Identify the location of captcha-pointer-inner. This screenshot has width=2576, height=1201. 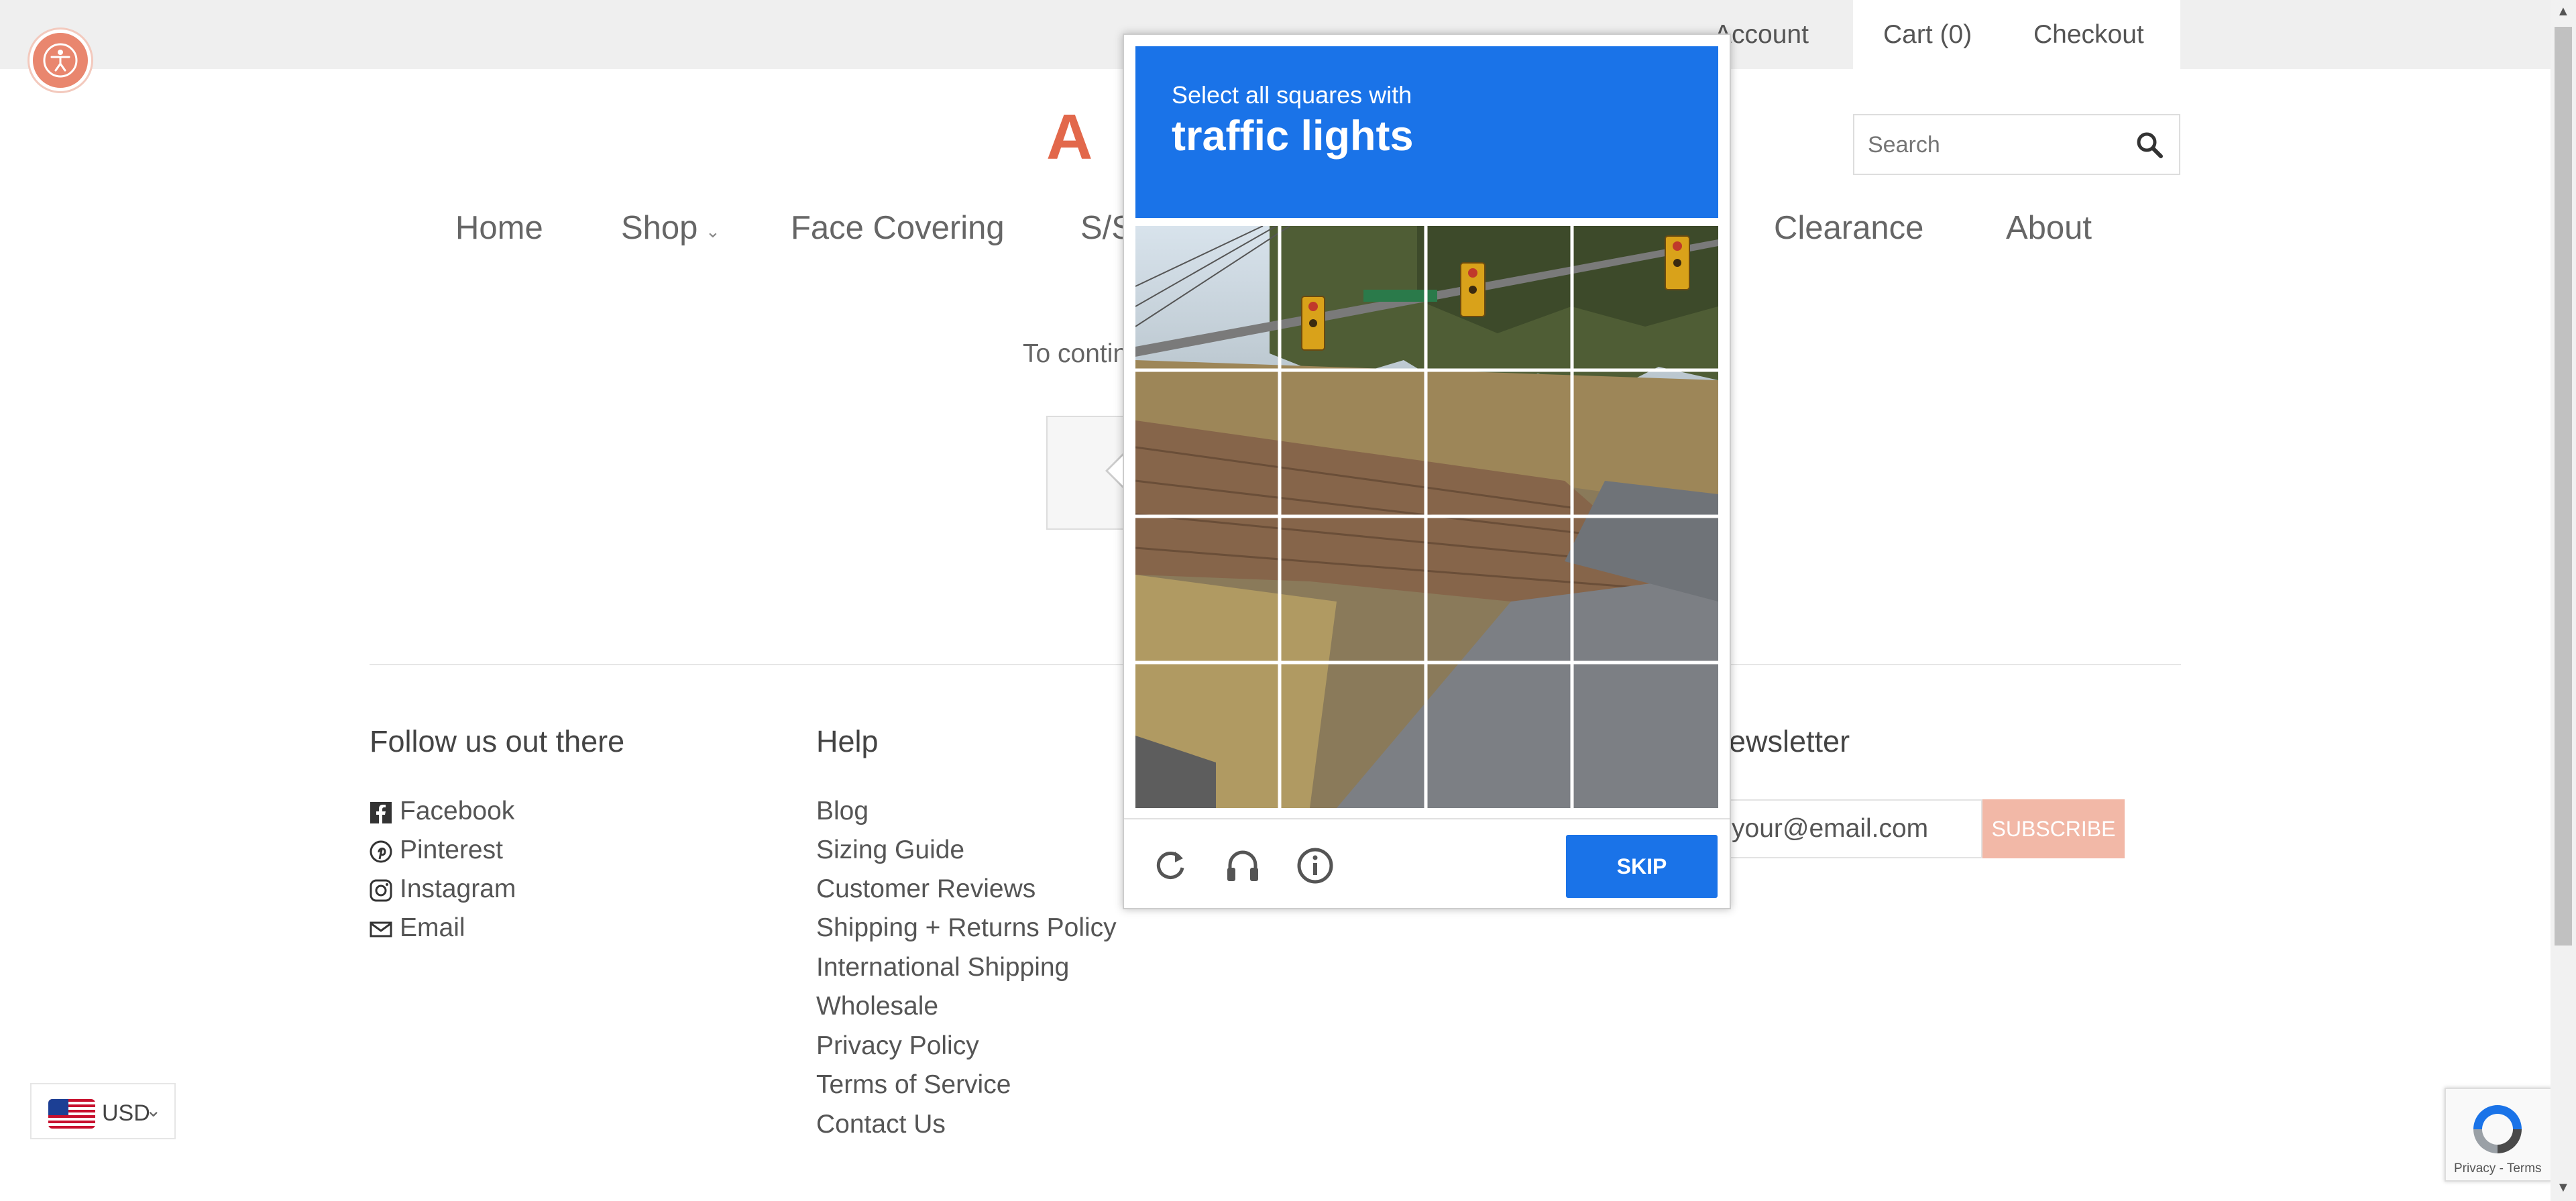
(1115, 470).